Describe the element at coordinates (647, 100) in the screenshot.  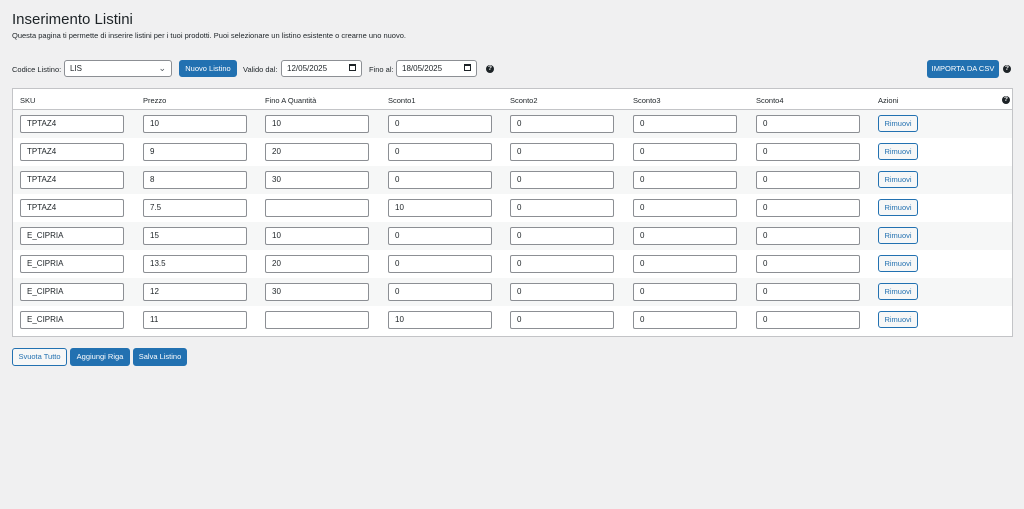
I see `column-header-sconto3: Sconto3` at that location.